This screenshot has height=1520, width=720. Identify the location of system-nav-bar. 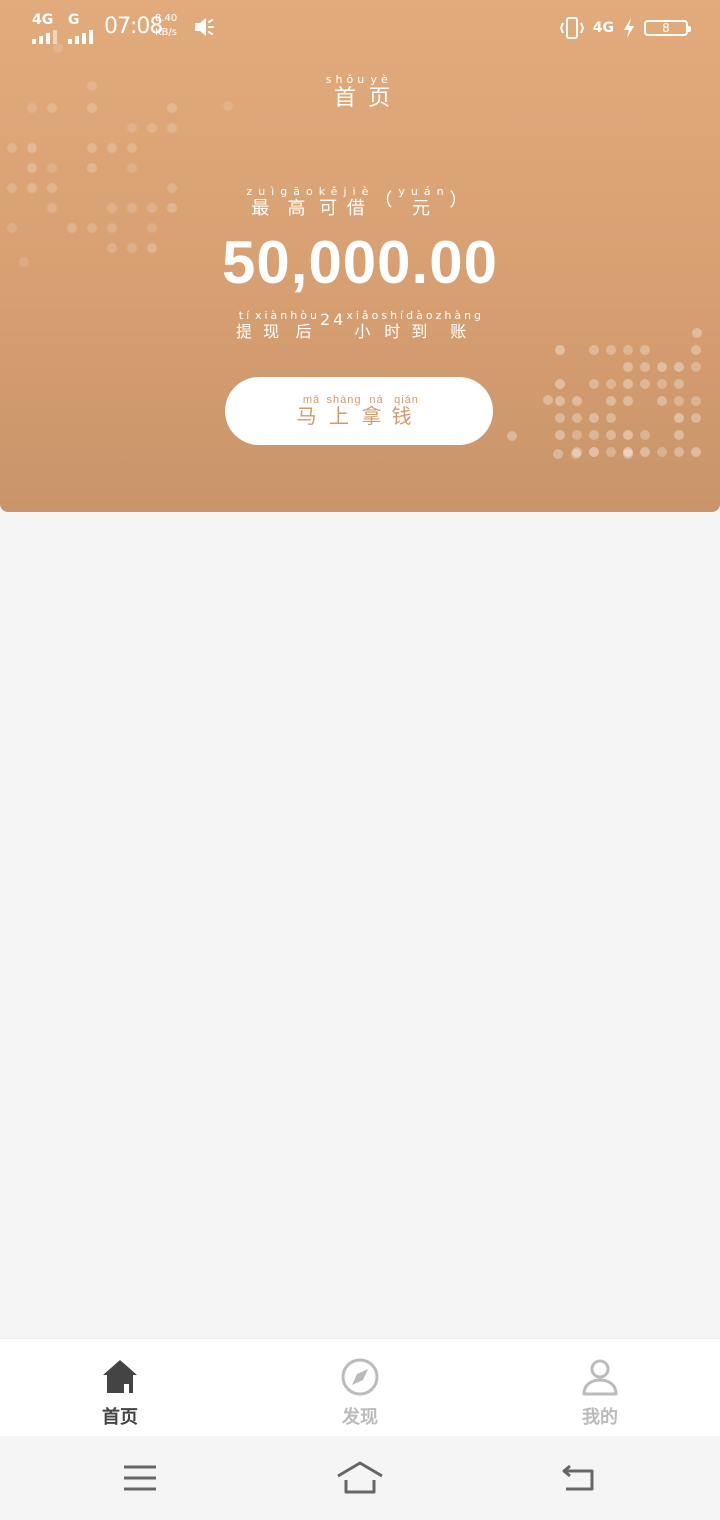
(360, 1478).